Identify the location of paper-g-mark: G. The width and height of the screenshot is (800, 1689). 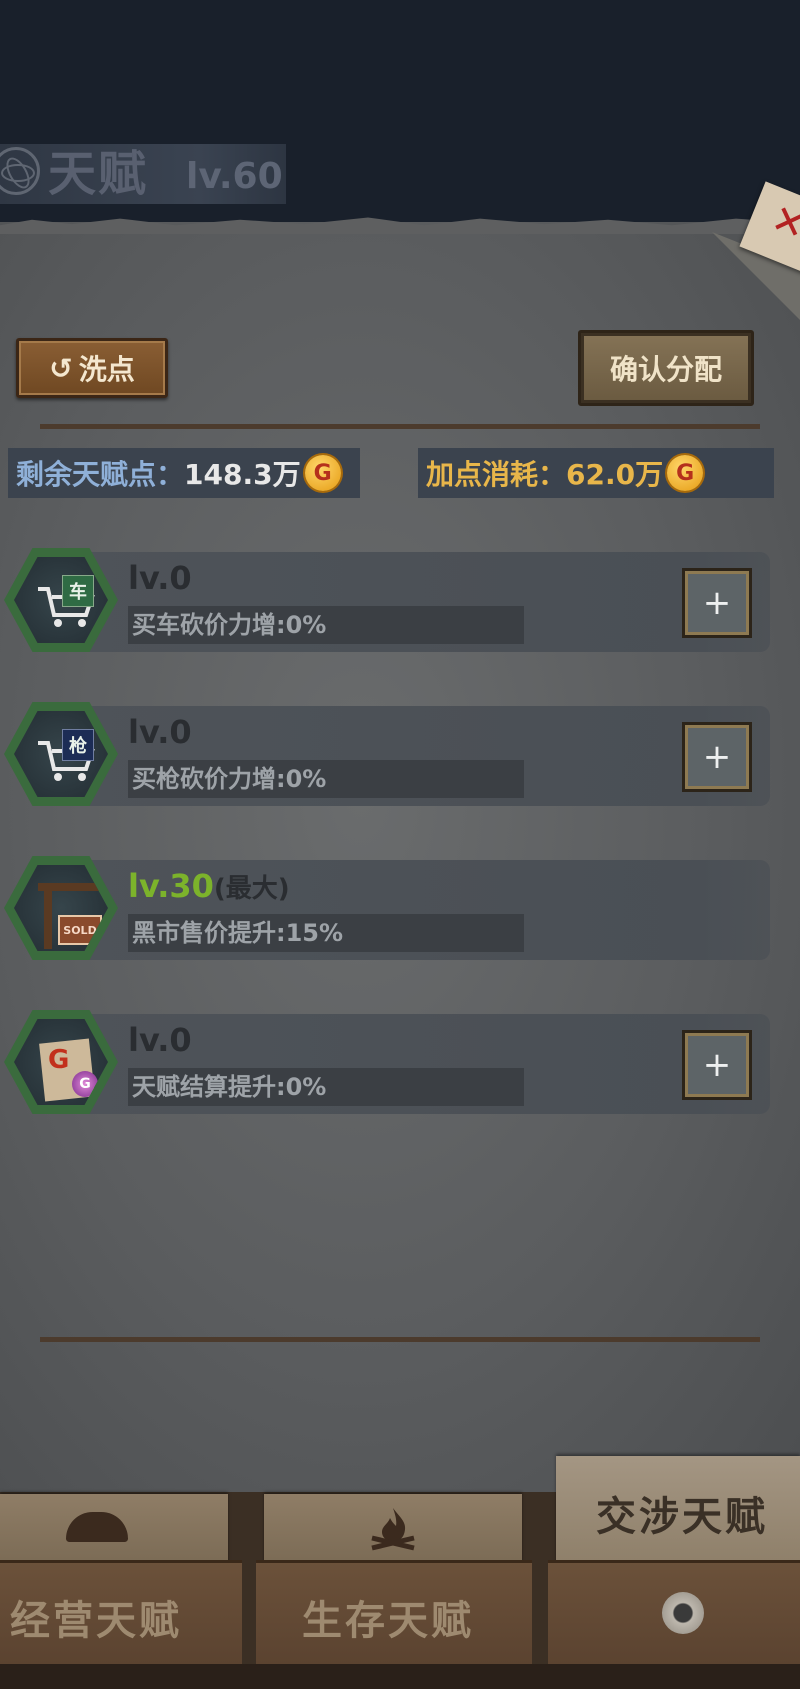
(59, 1060).